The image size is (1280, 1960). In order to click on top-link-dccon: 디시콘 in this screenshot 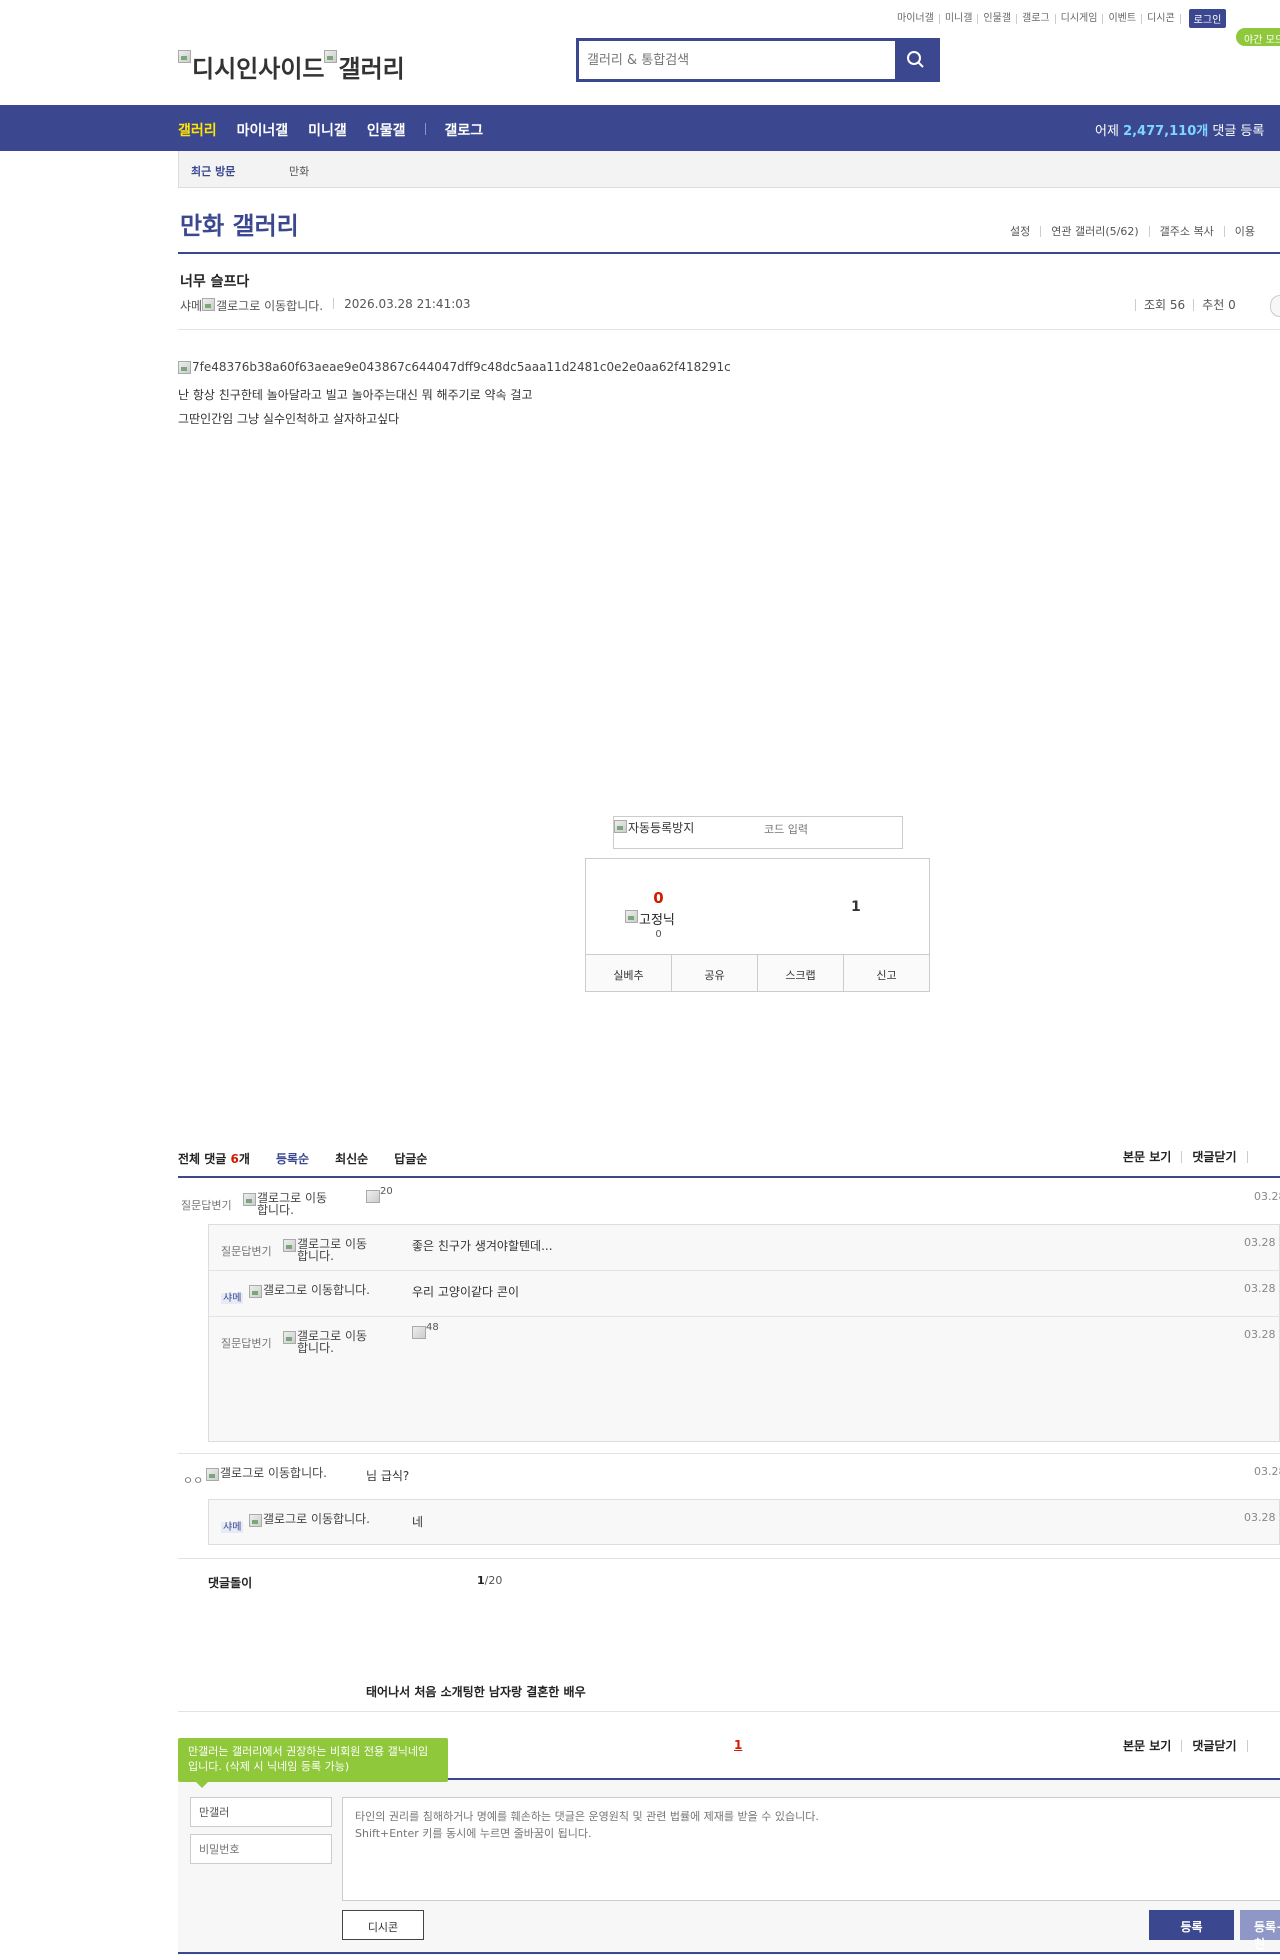, I will do `click(1161, 18)`.